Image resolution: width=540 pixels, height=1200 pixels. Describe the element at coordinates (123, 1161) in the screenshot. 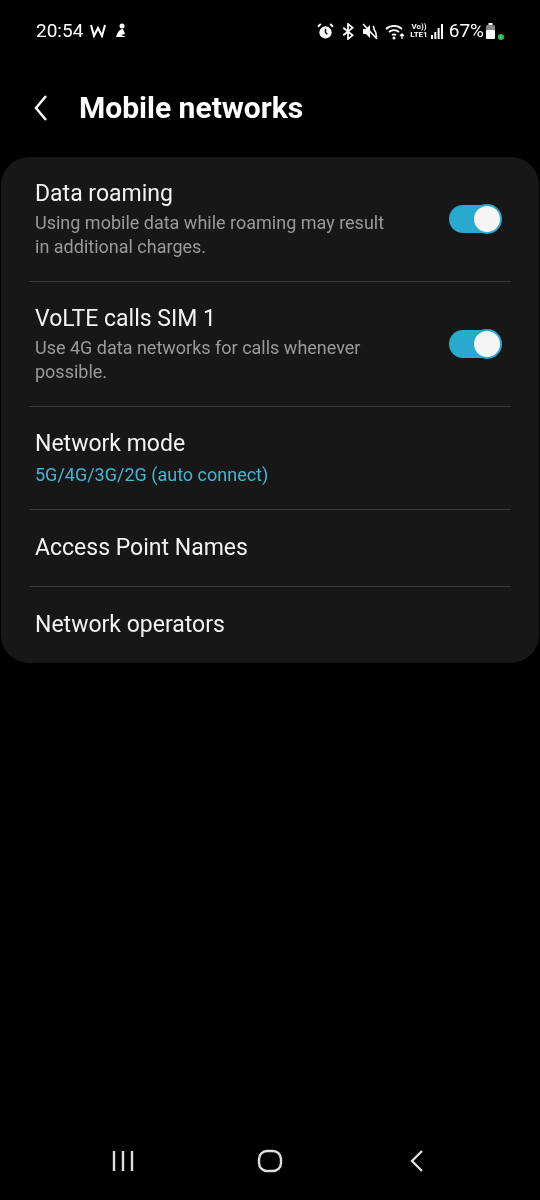

I see `recent-apps-icon` at that location.